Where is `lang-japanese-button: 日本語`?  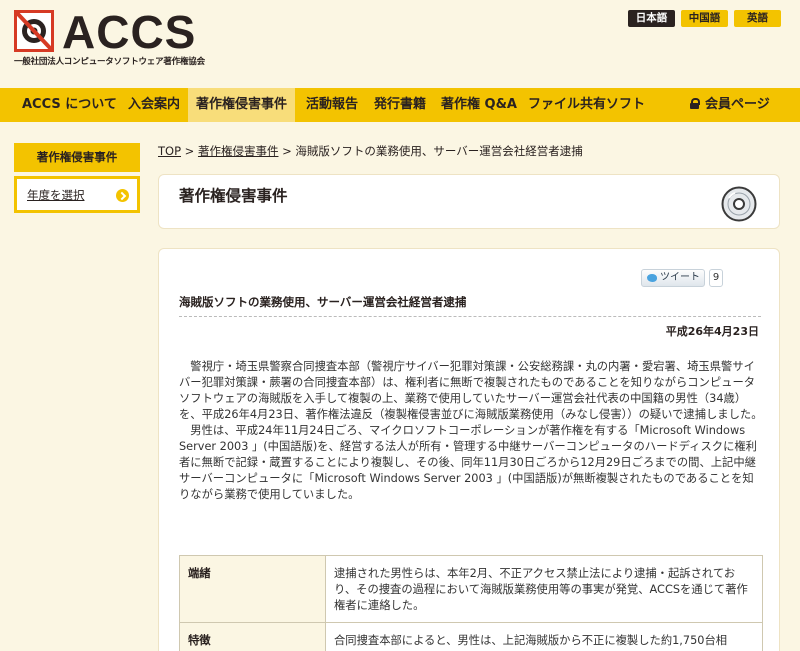 lang-japanese-button: 日本語 is located at coordinates (651, 18).